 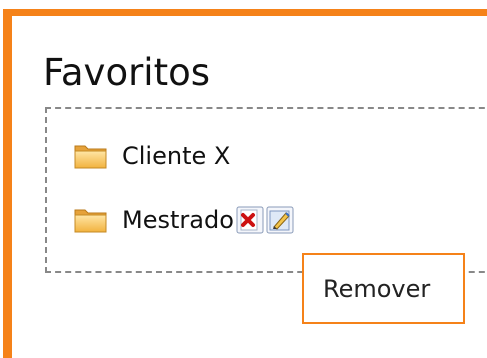 I want to click on delete-button, so click(x=250, y=220).